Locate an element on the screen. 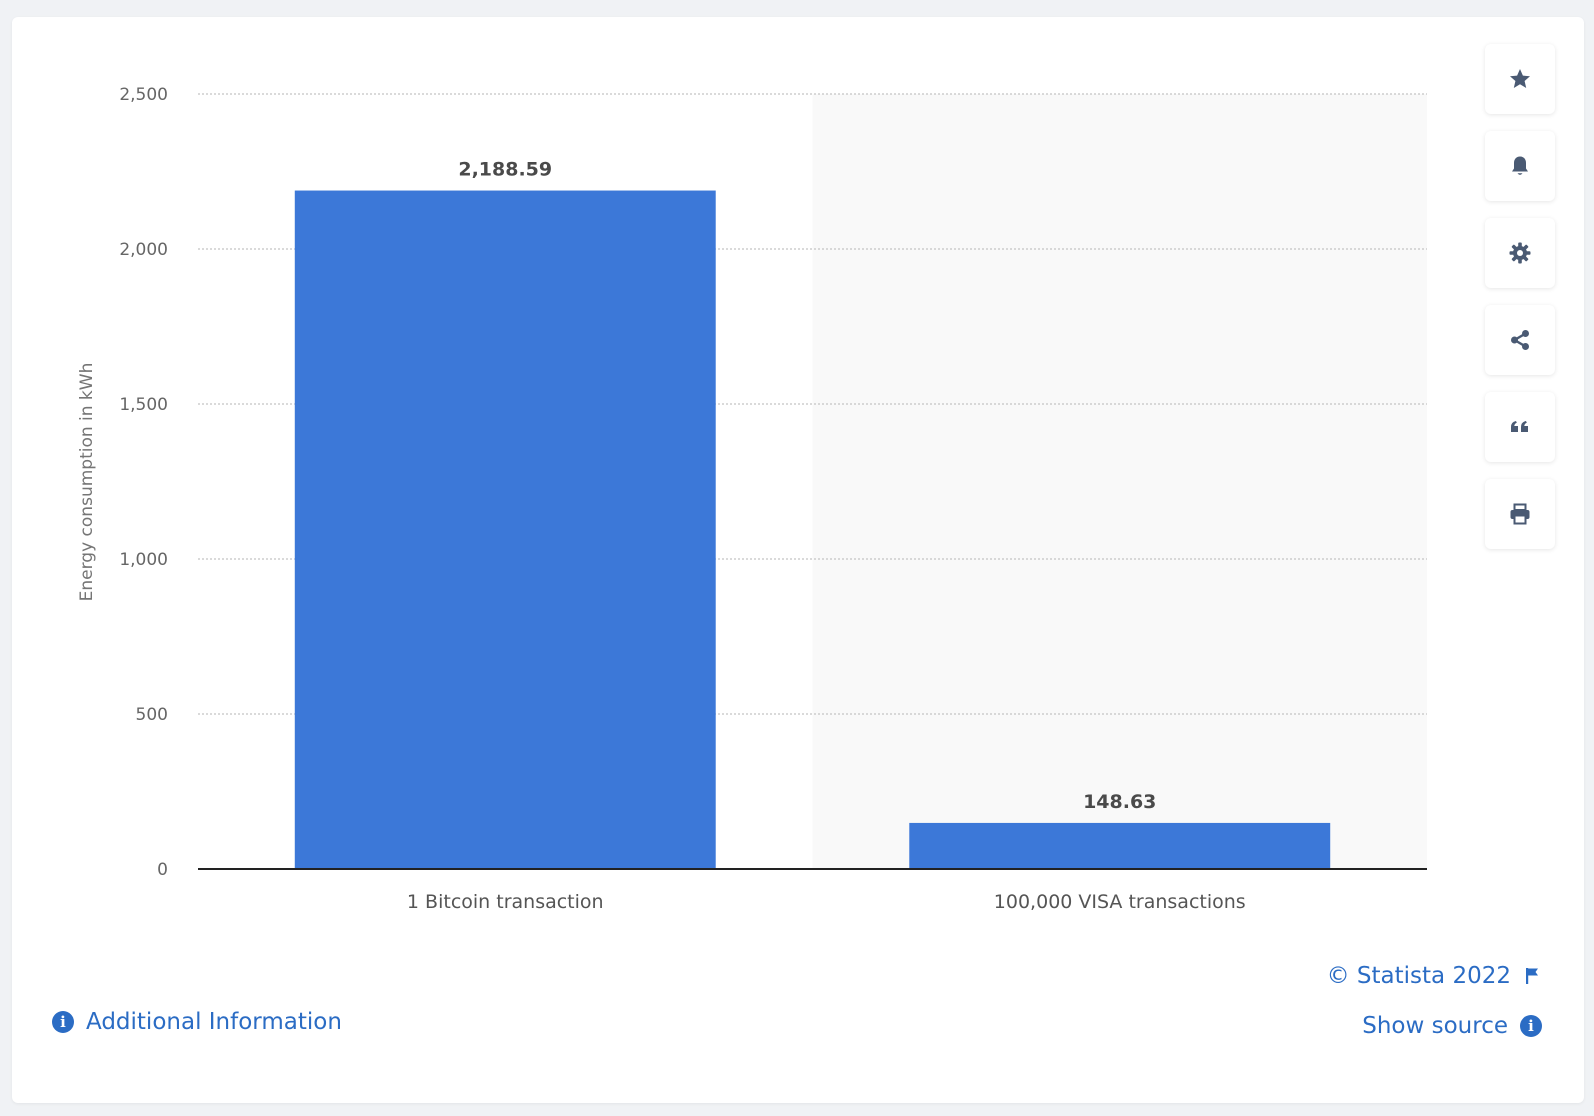 The image size is (1594, 1116). y-tick-label: 2,000 is located at coordinates (143, 250).